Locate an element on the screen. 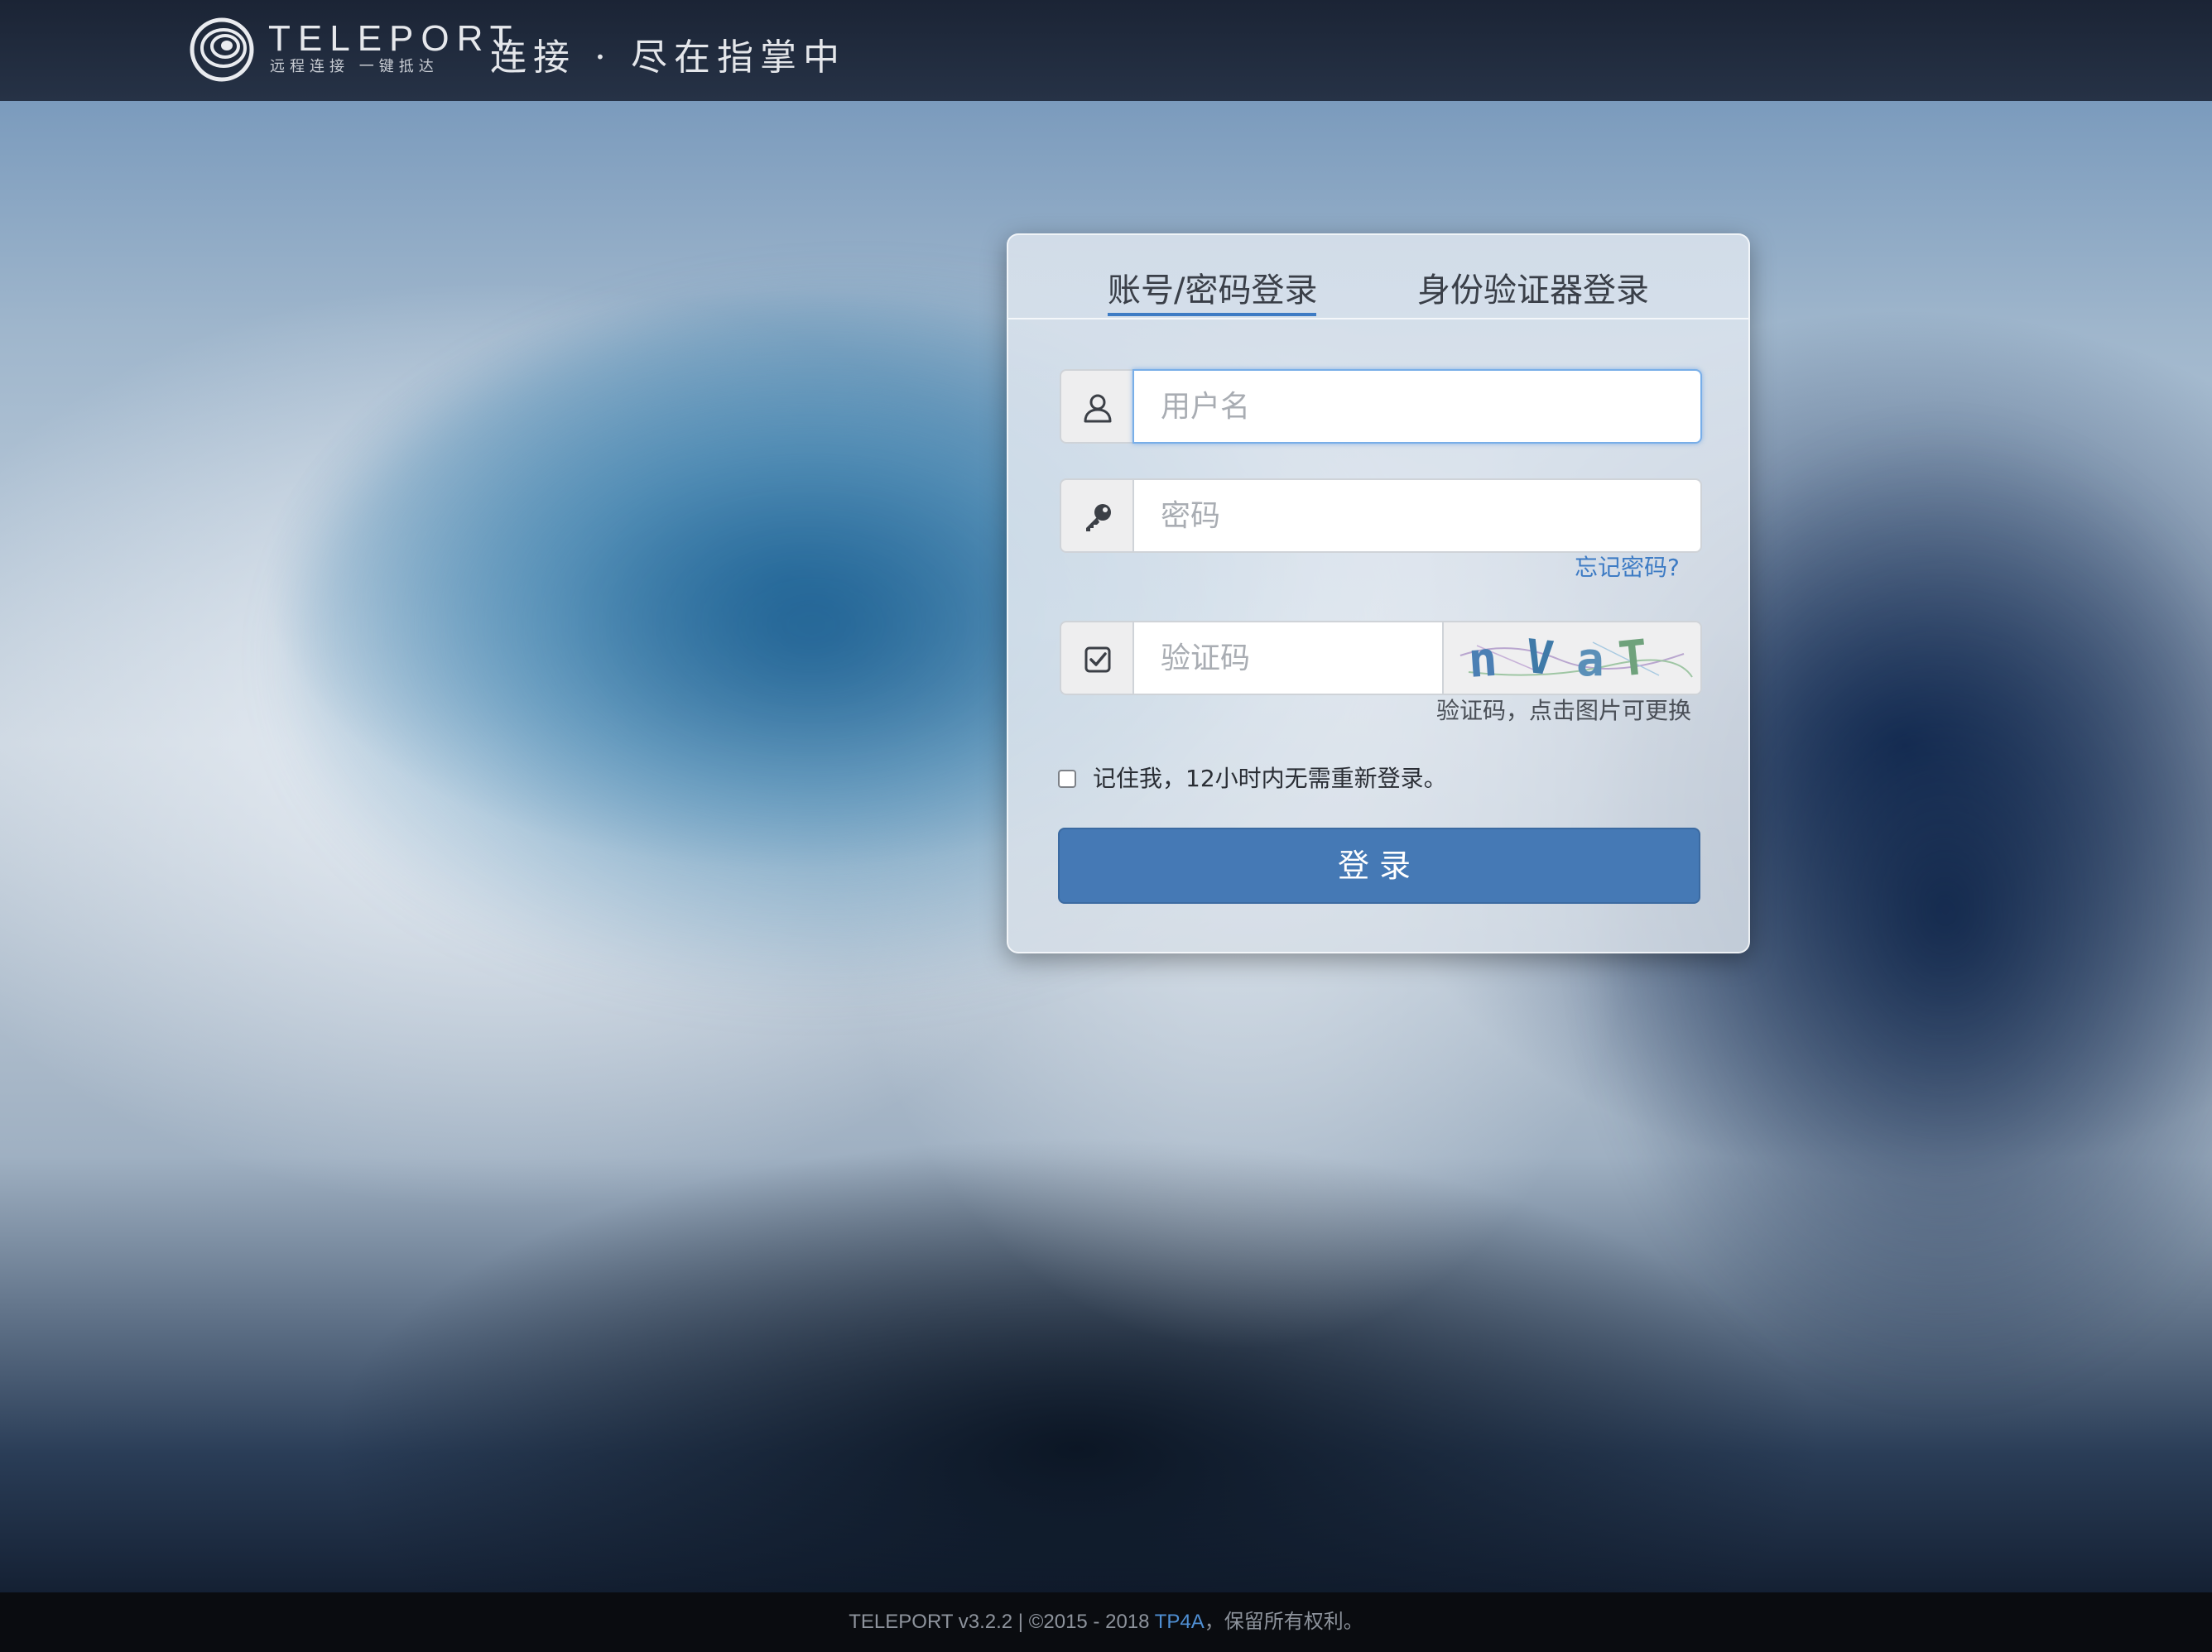 The width and height of the screenshot is (2212, 1652). check-square-icon is located at coordinates (1097, 659).